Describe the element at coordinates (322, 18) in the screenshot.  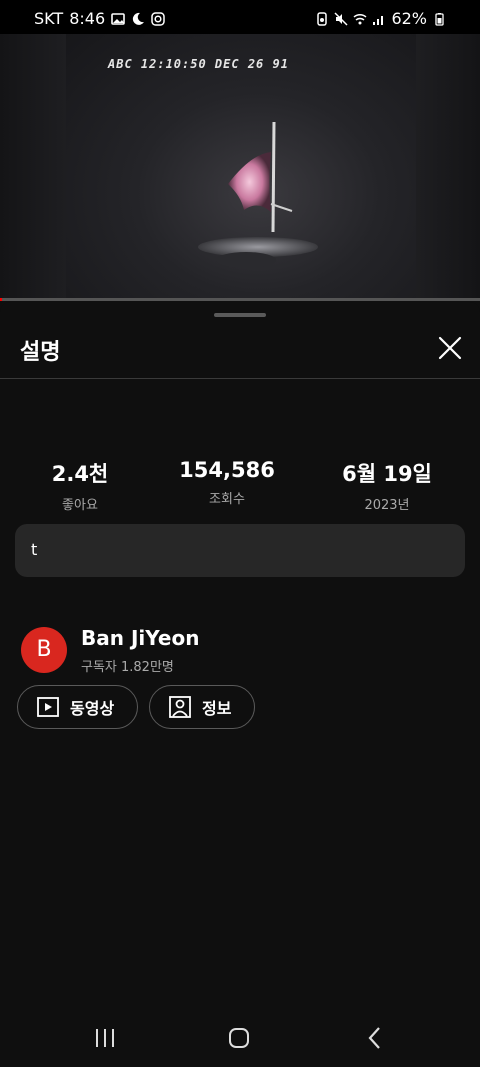
I see `nfc-icon` at that location.